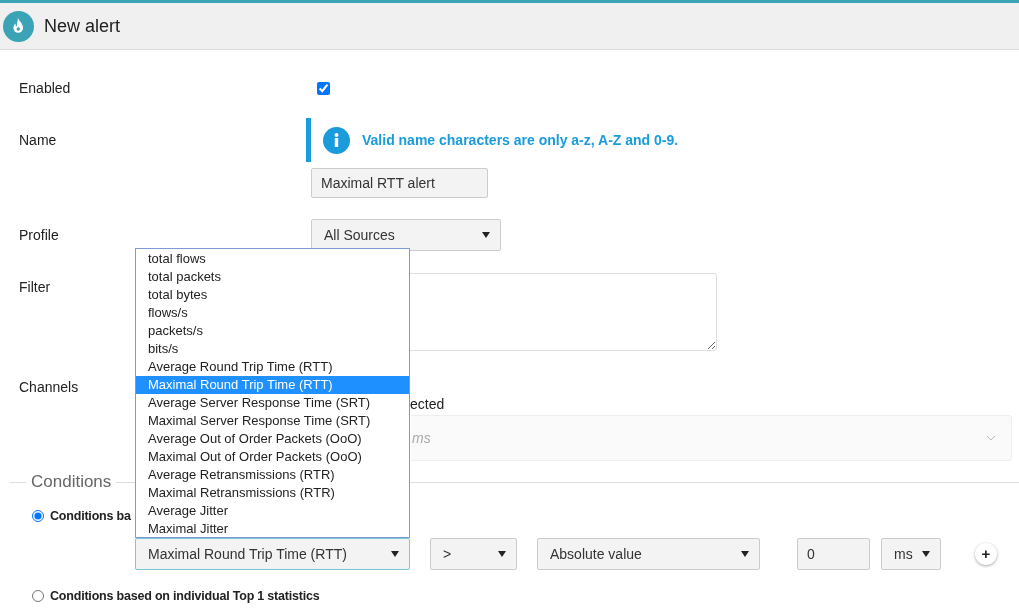 The image size is (1019, 609). Describe the element at coordinates (272, 529) in the screenshot. I see `dropdown-option: Maximal Jitter` at that location.